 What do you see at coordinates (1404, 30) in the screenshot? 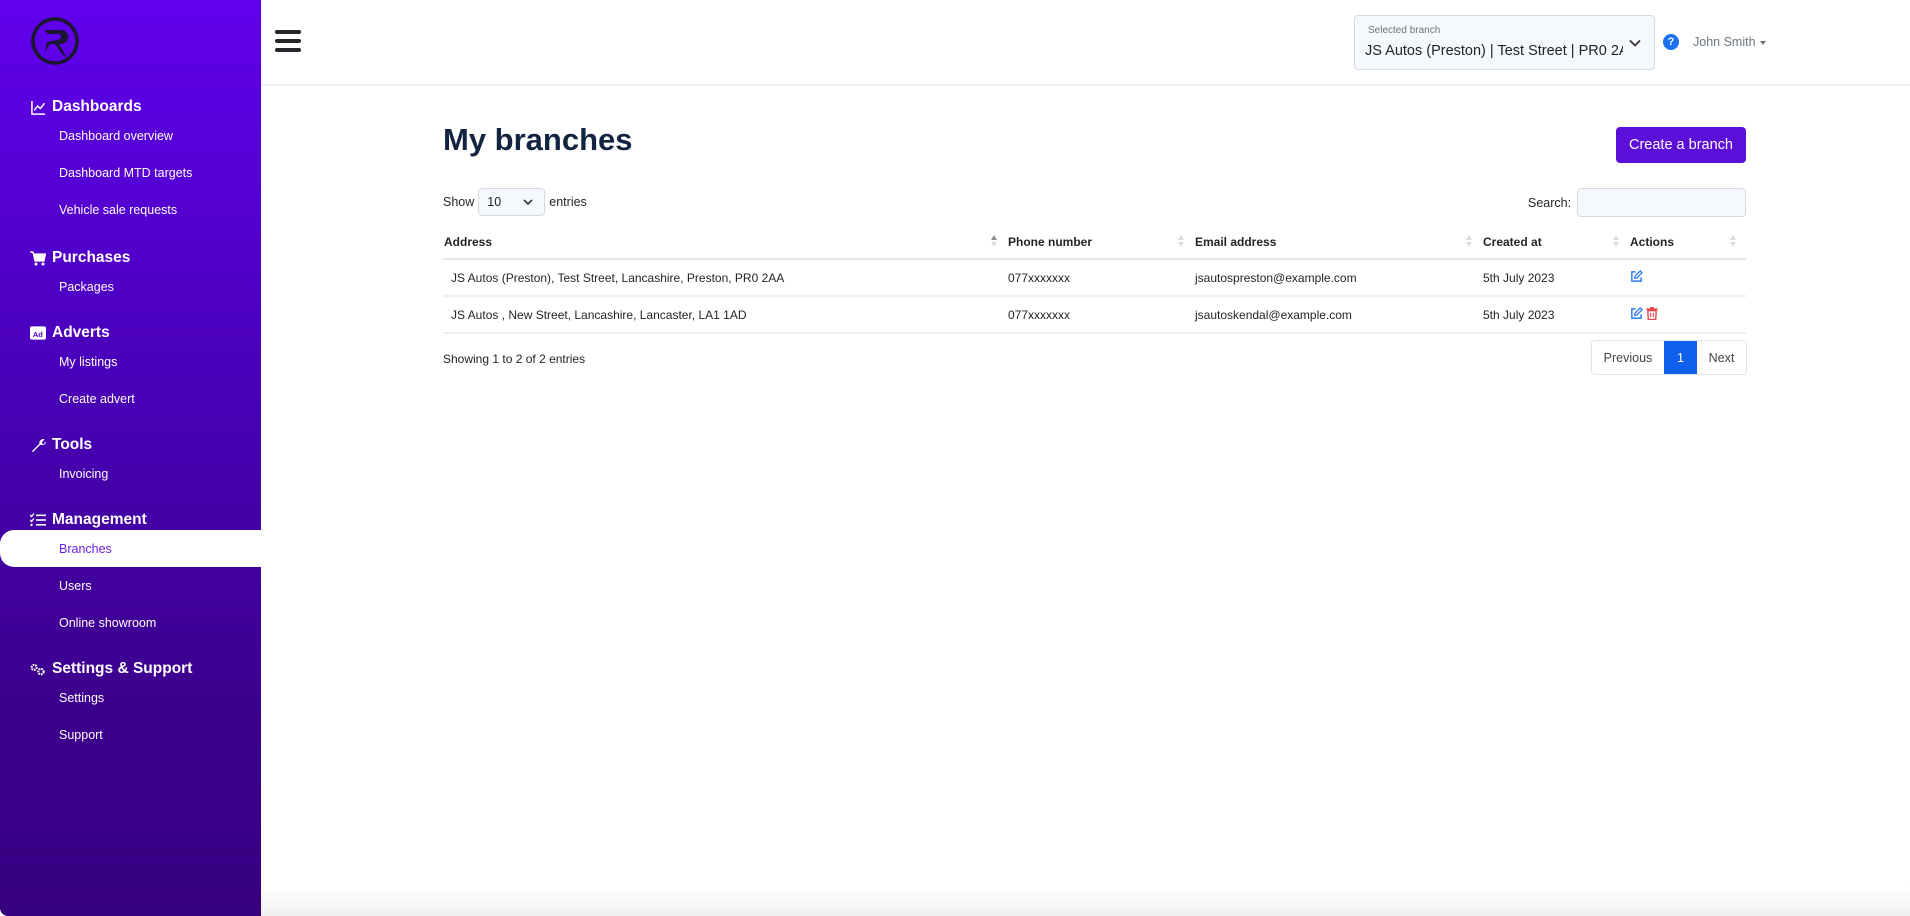
I see `branch-selector-label: Selected branch` at bounding box center [1404, 30].